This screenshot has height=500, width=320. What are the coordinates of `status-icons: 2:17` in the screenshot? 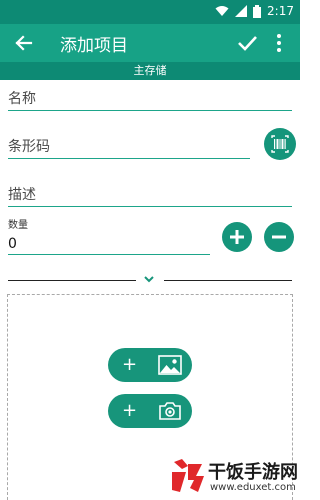 It's located at (254, 11).